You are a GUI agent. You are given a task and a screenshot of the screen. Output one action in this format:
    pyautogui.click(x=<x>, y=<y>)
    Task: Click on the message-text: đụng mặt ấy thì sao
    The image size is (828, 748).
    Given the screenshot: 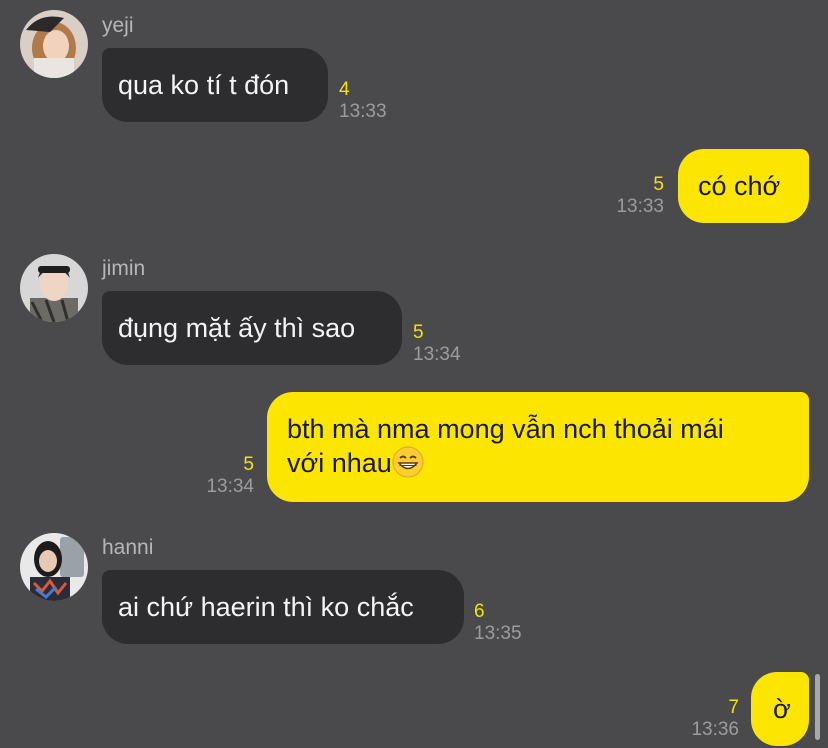 What is the action you would take?
    pyautogui.click(x=237, y=328)
    